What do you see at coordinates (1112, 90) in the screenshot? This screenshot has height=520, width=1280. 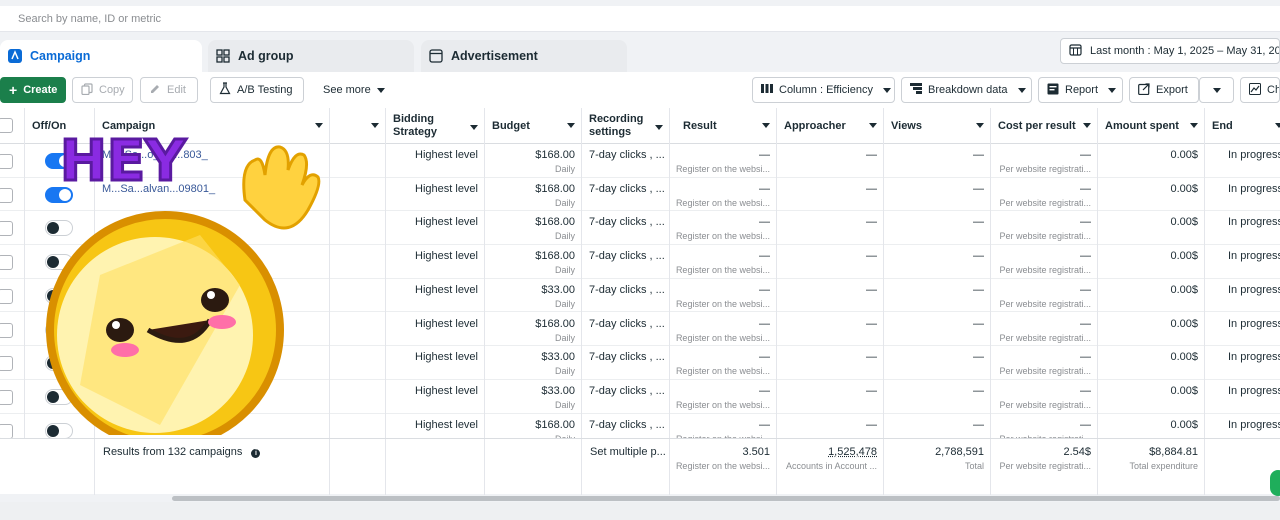 I see `chevron-down-icon` at bounding box center [1112, 90].